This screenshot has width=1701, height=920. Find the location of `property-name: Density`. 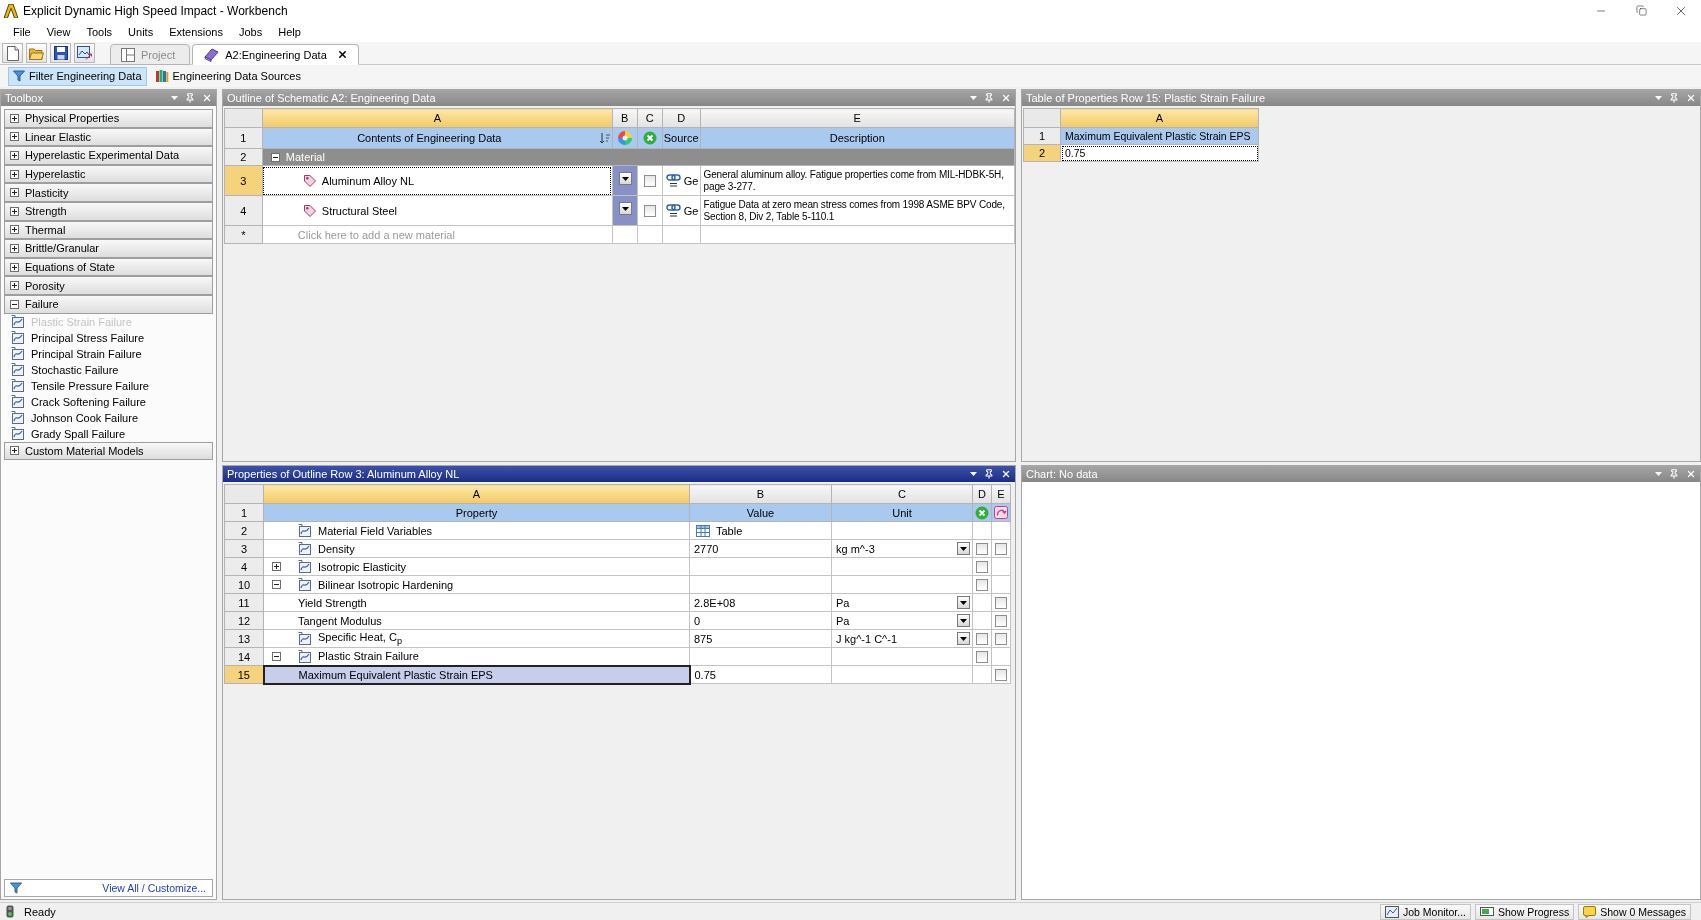

property-name: Density is located at coordinates (336, 548).